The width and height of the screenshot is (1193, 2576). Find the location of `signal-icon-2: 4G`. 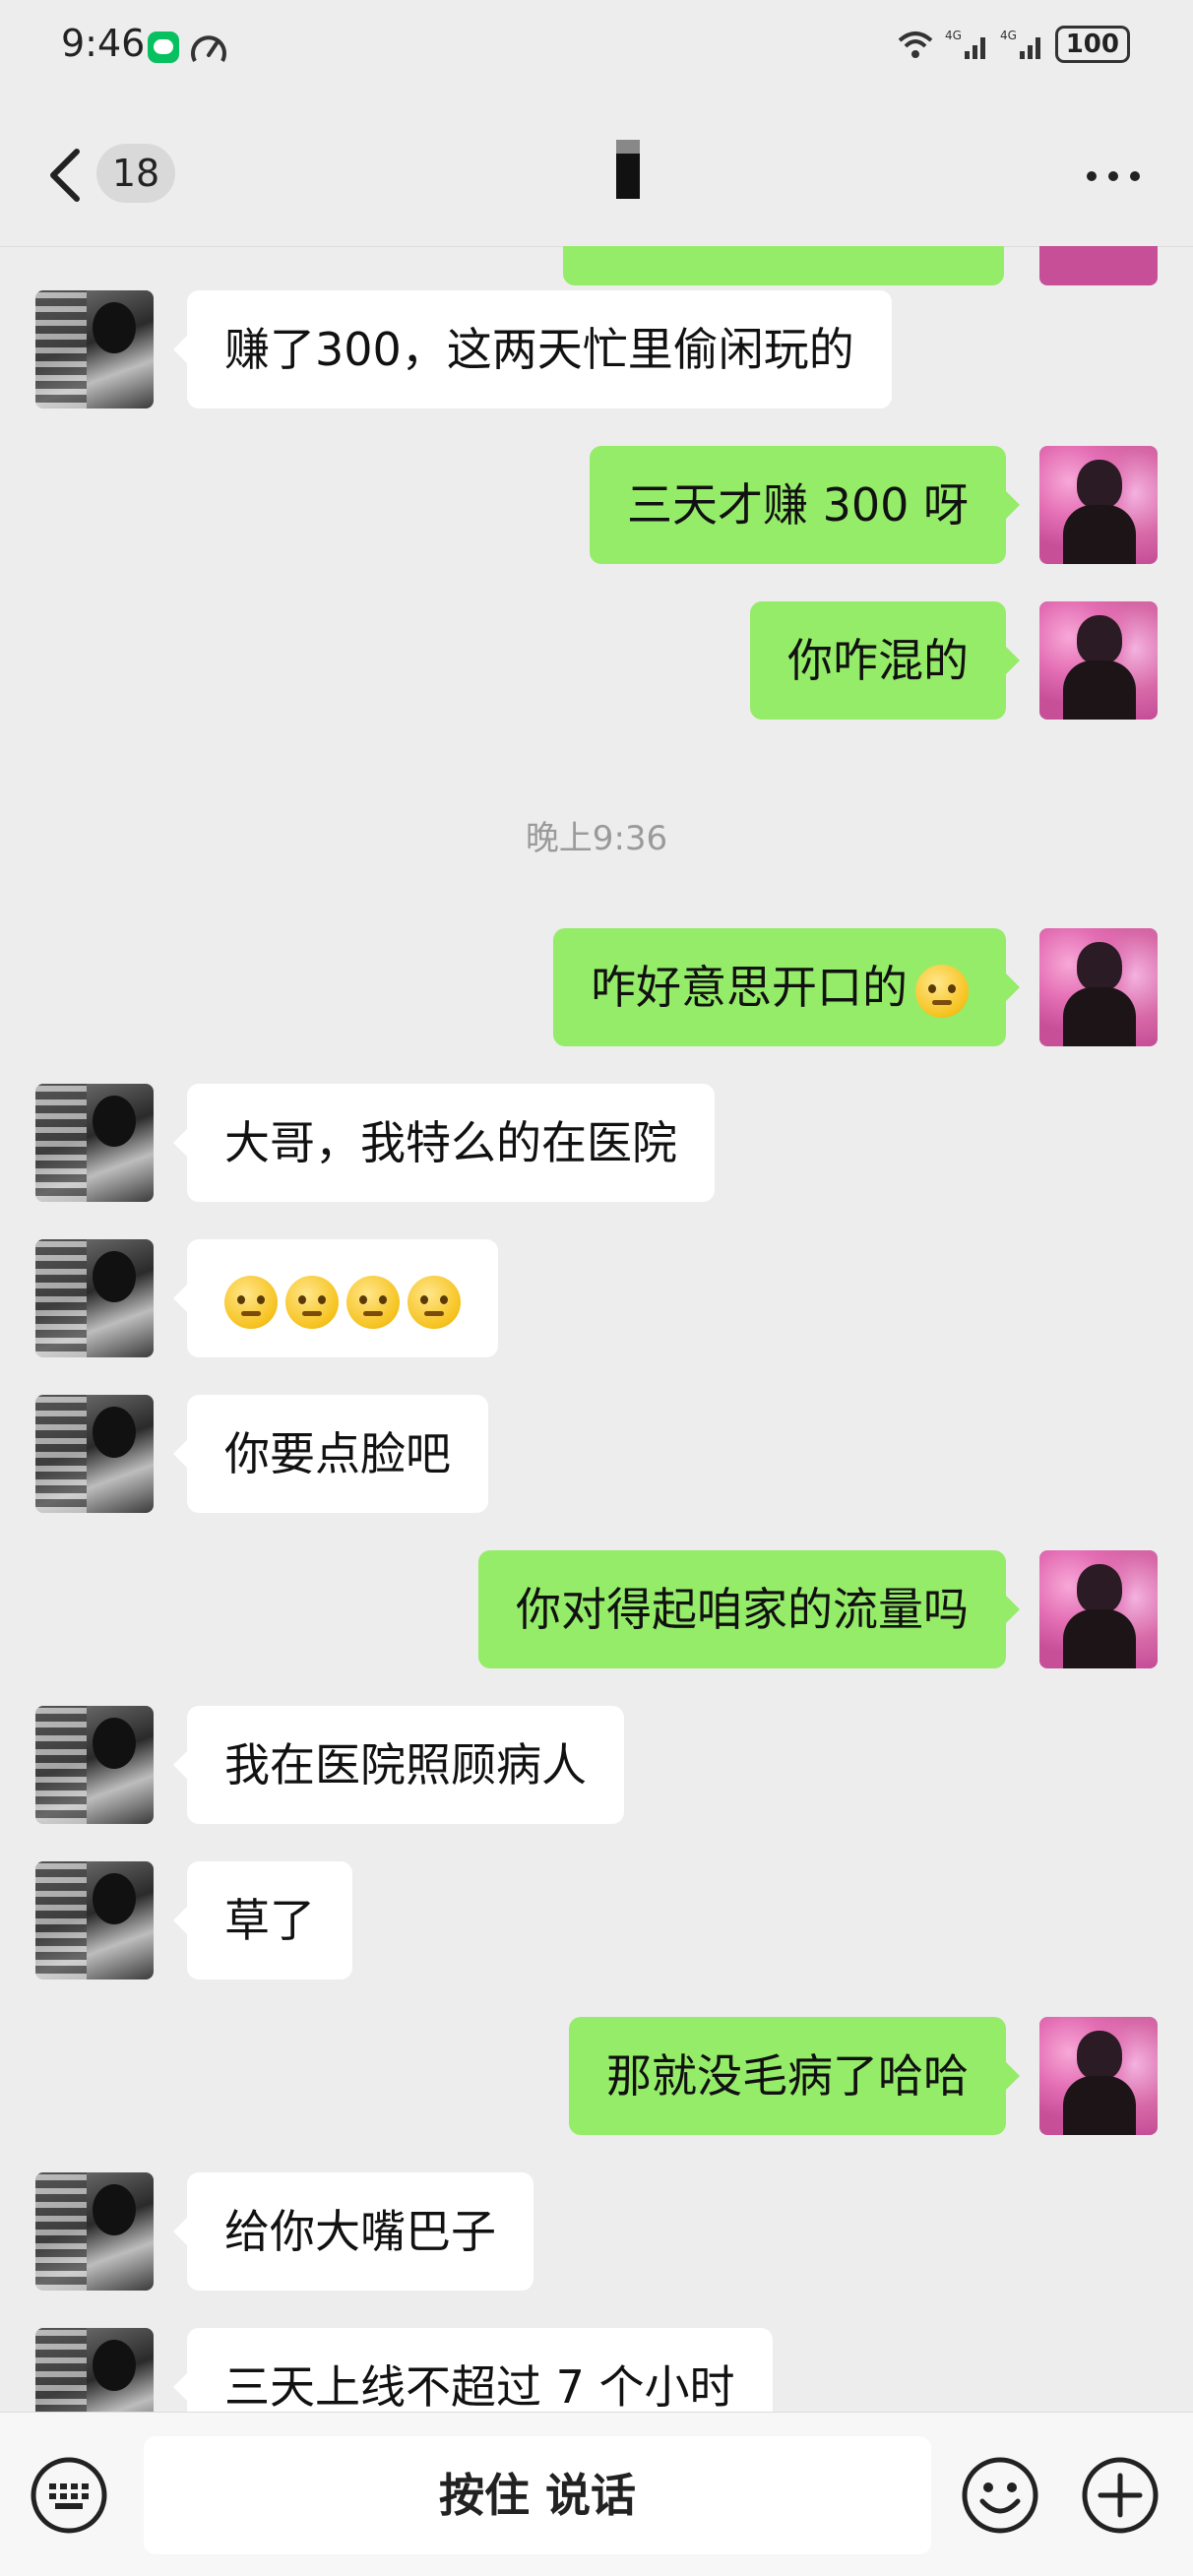

signal-icon-2: 4G is located at coordinates (1020, 44).